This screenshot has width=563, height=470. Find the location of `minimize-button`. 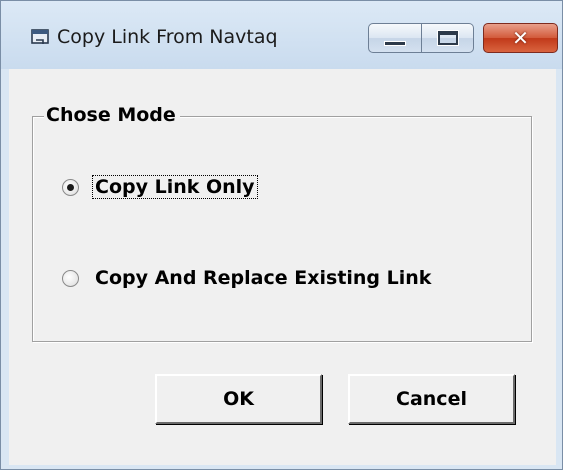

minimize-button is located at coordinates (395, 38).